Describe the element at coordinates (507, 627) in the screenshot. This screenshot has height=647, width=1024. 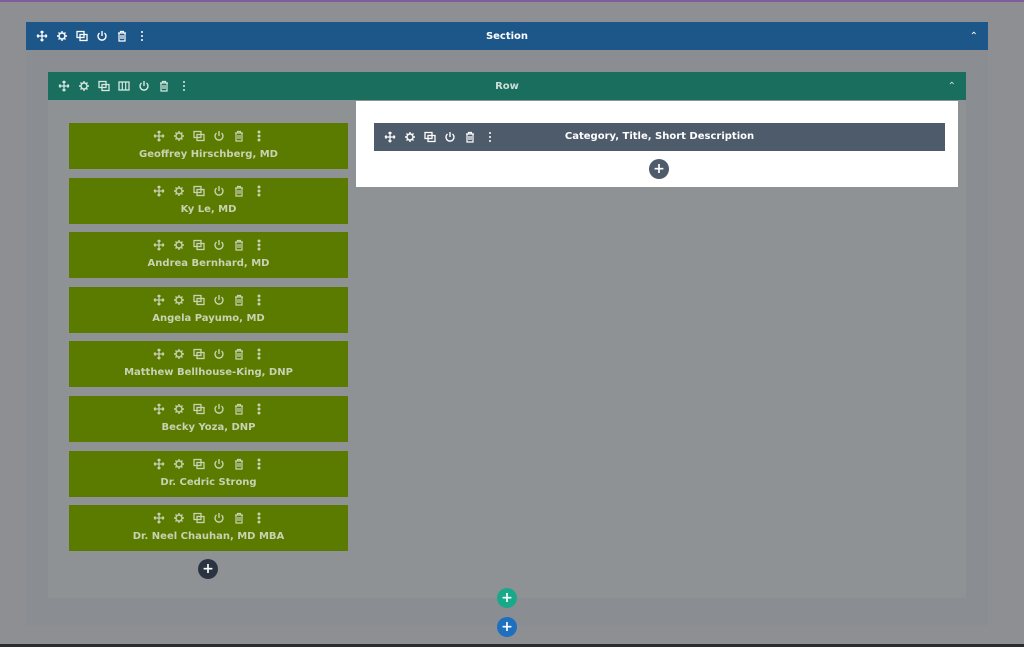
I see `add-section-button: +` at that location.